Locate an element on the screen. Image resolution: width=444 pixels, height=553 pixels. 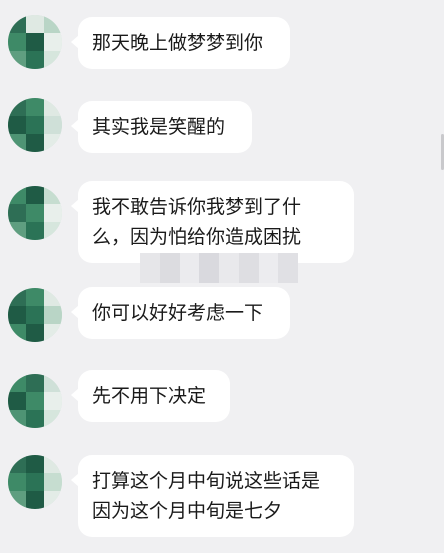
blurred-region is located at coordinates (219, 268).